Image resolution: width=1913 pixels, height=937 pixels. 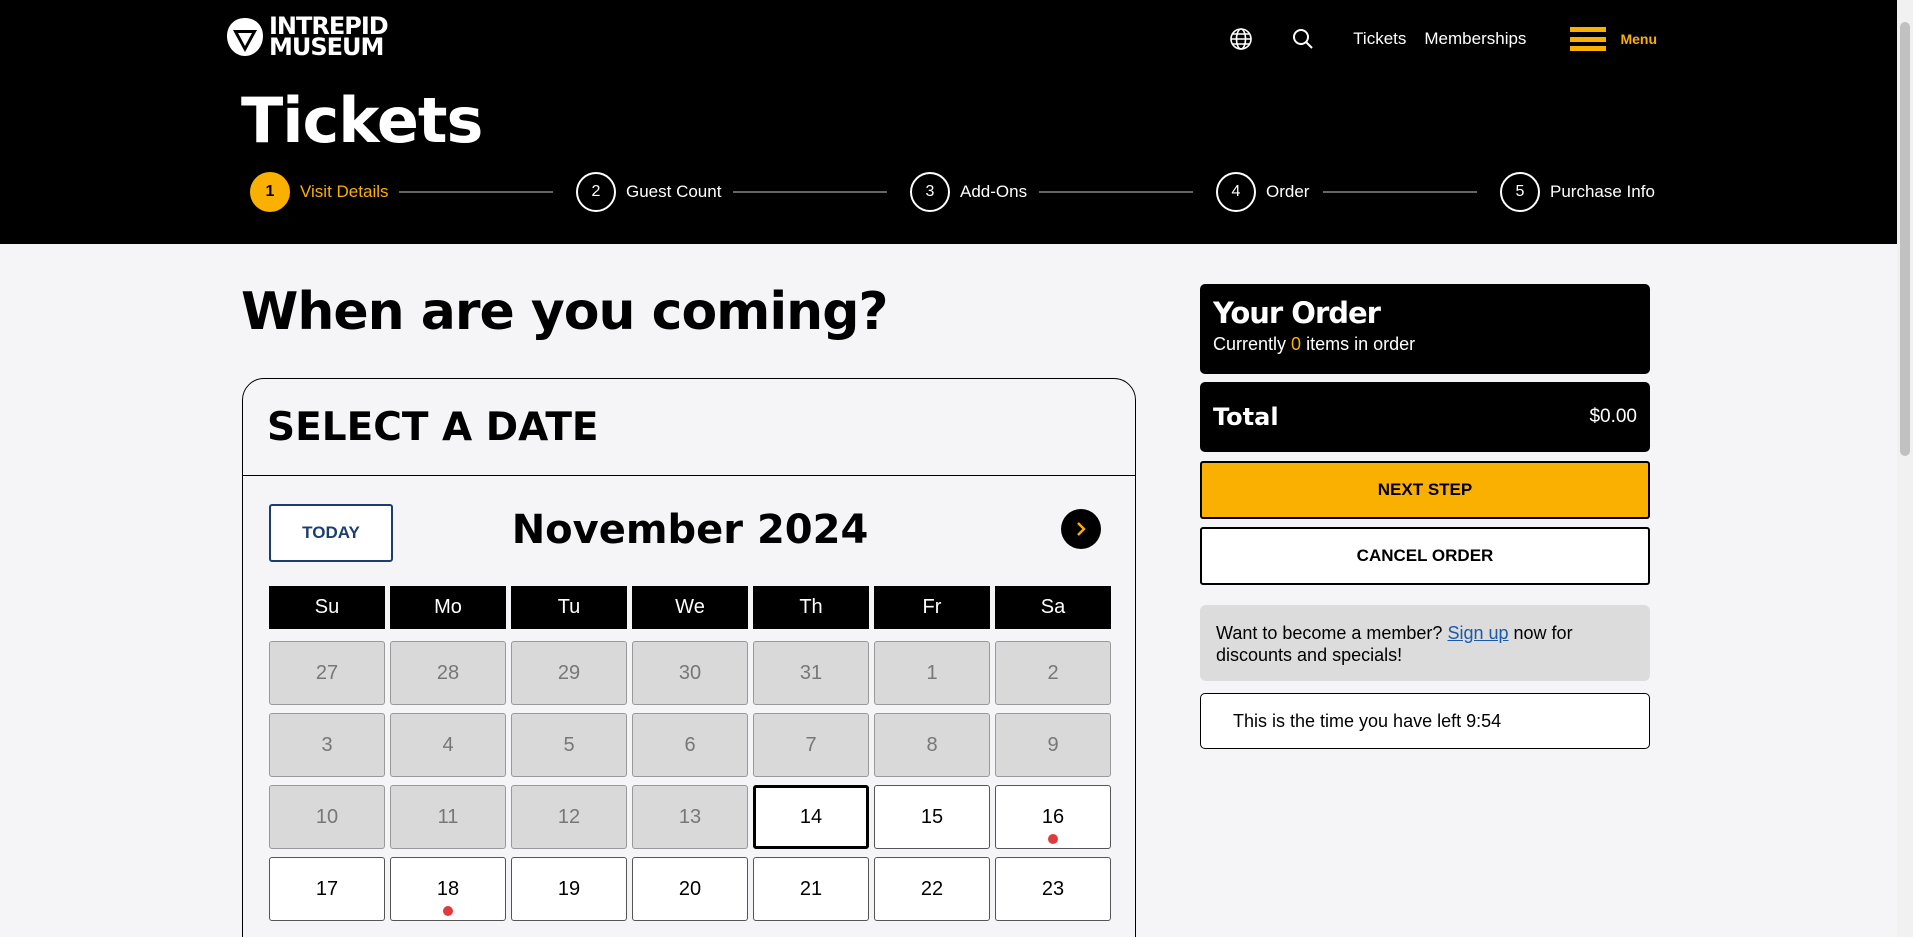 What do you see at coordinates (674, 191) in the screenshot?
I see `step-label: Guest Count` at bounding box center [674, 191].